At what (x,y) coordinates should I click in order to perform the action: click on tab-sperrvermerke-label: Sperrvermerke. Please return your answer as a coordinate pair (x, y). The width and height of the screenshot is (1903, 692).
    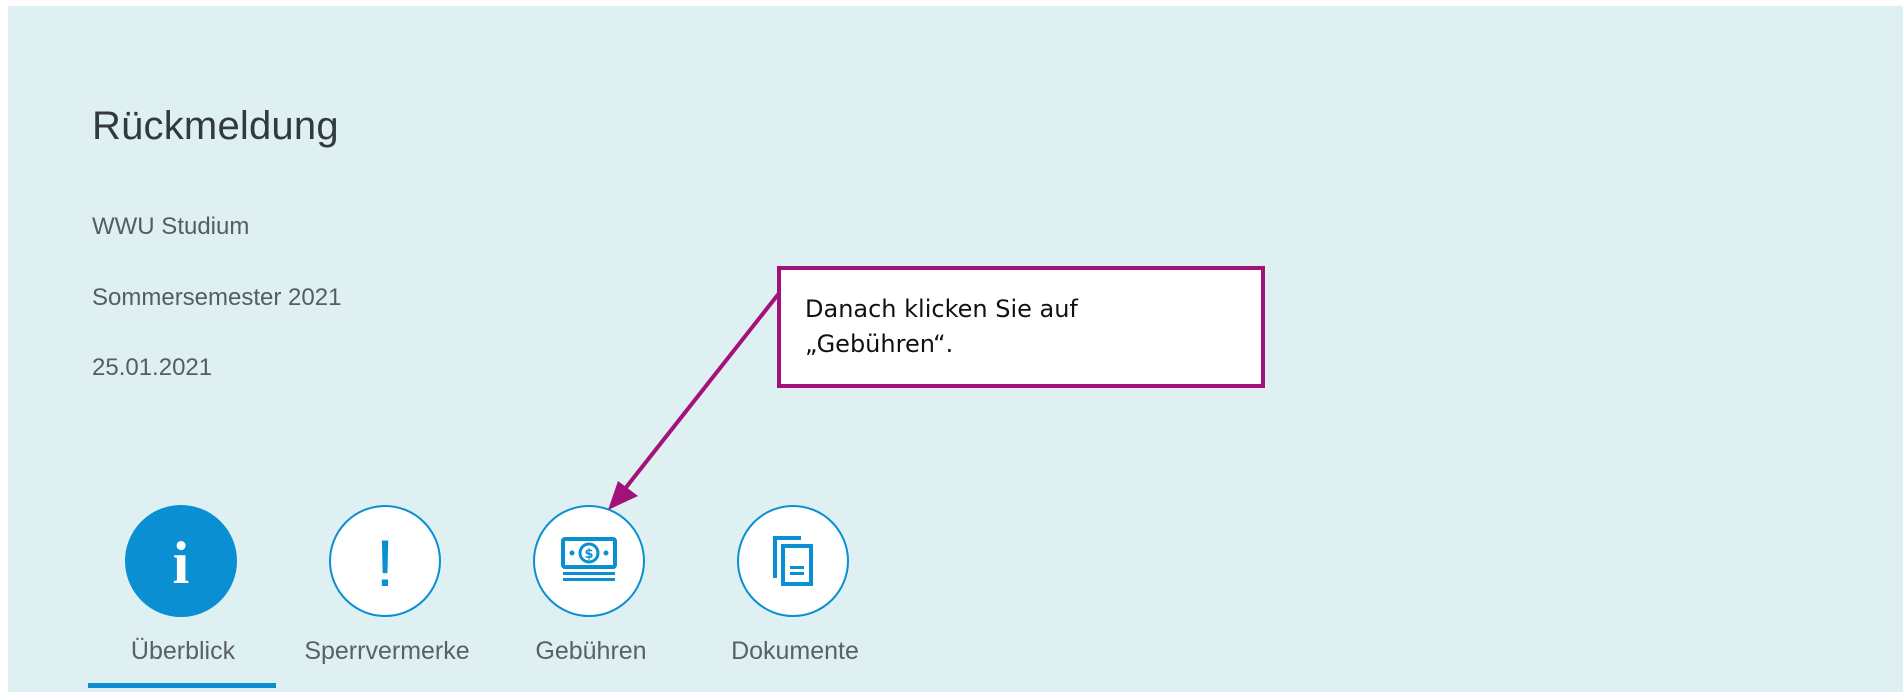
    Looking at the image, I should click on (387, 651).